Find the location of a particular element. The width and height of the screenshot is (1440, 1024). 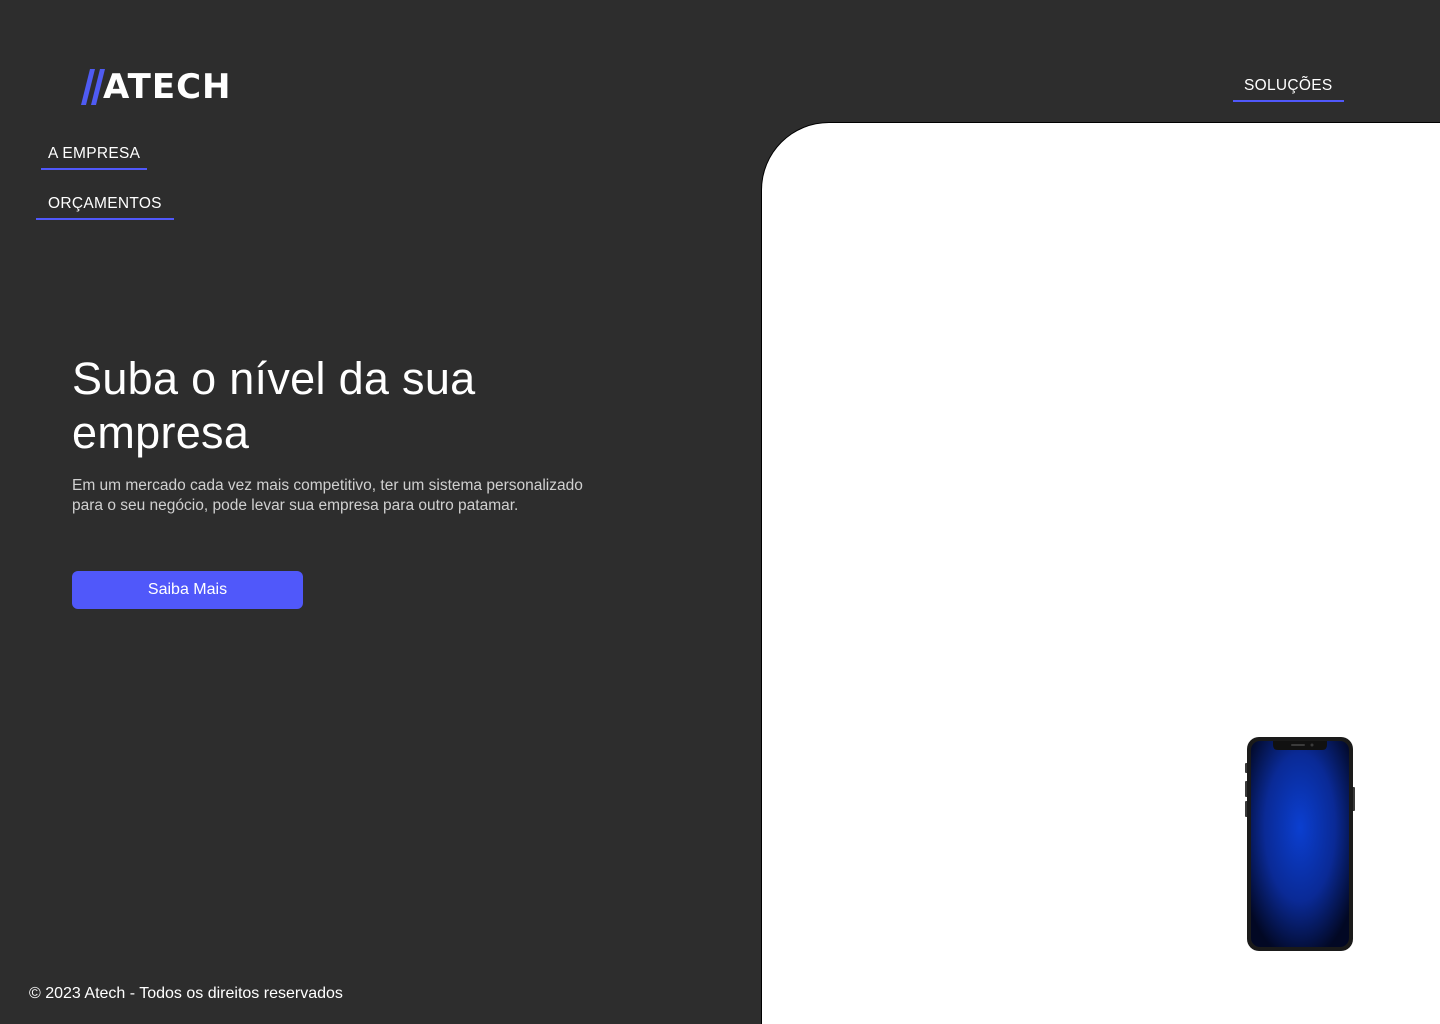

nav-link-solucoes-label: SOLUÇÕES is located at coordinates (1288, 85).